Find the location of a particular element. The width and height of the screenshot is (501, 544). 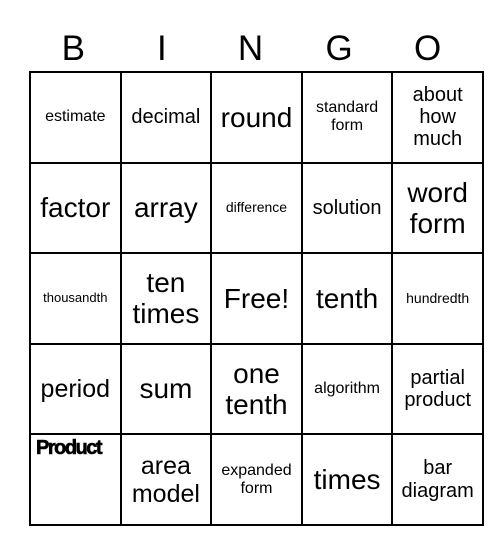

bingo-cell: area model is located at coordinates (166, 479).